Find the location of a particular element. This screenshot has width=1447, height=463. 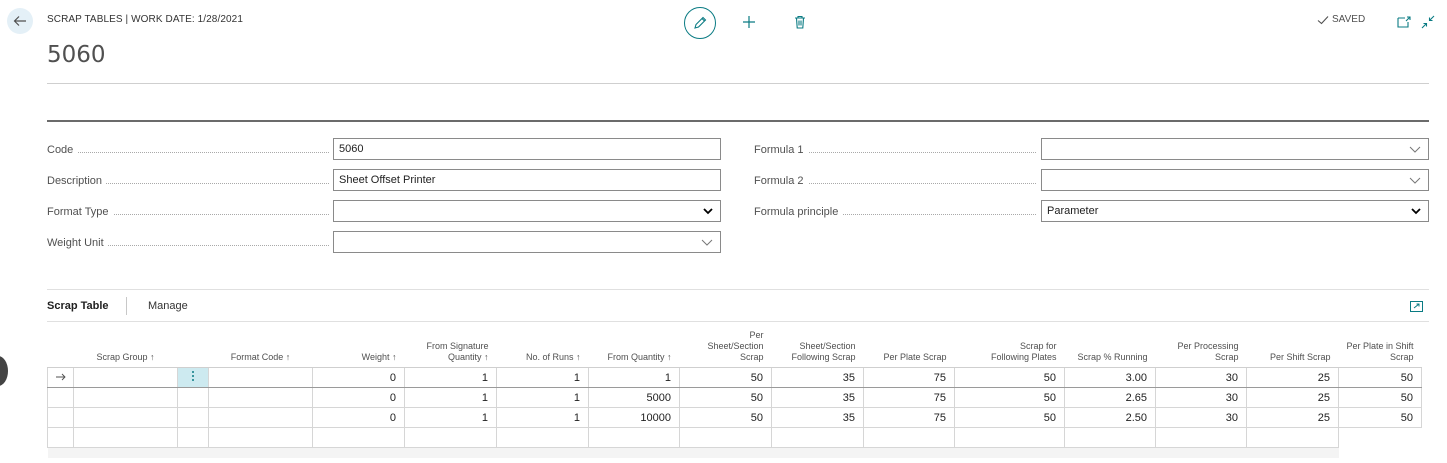

description-label: Description is located at coordinates (77, 181).